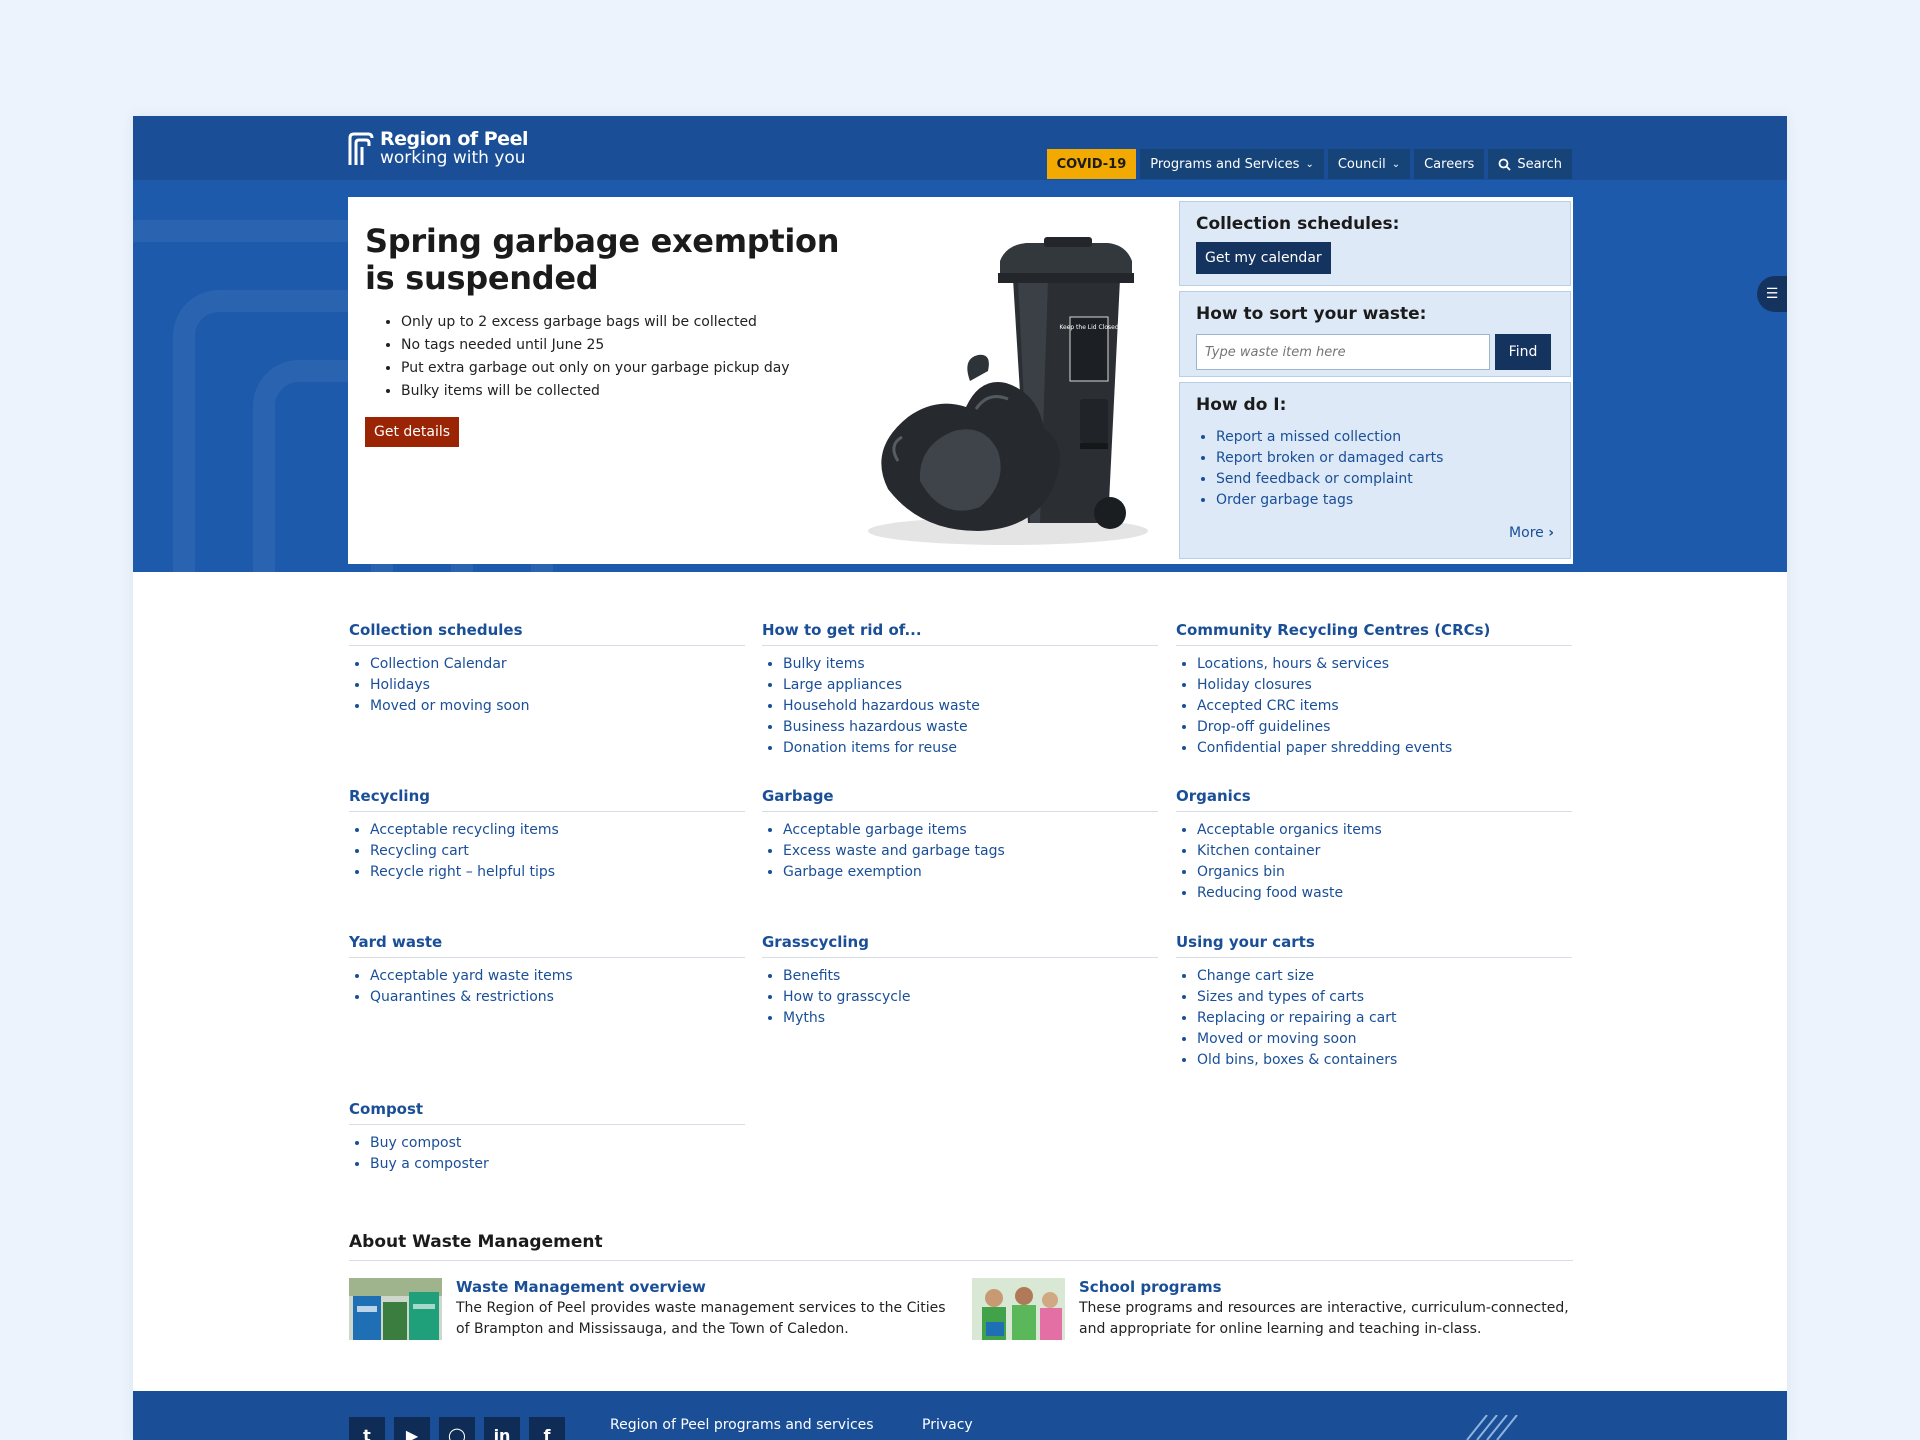 This screenshot has width=1920, height=1440. Describe the element at coordinates (557, 664) in the screenshot. I see `link-item: Collection Calendar` at that location.